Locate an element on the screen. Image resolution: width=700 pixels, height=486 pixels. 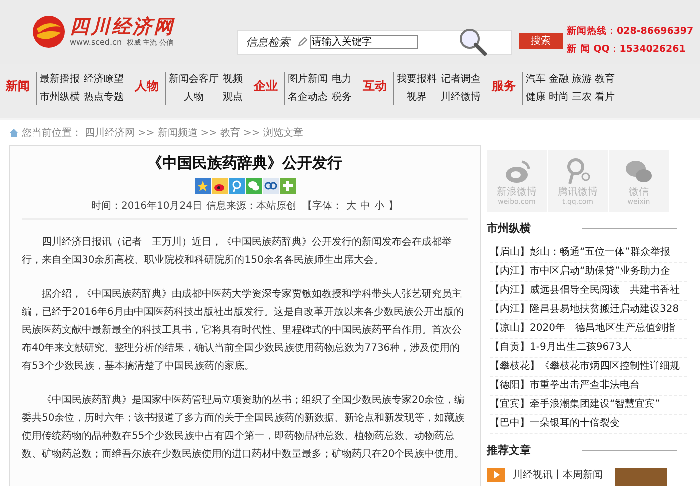
swirl-logo-icon is located at coordinates (49, 32).